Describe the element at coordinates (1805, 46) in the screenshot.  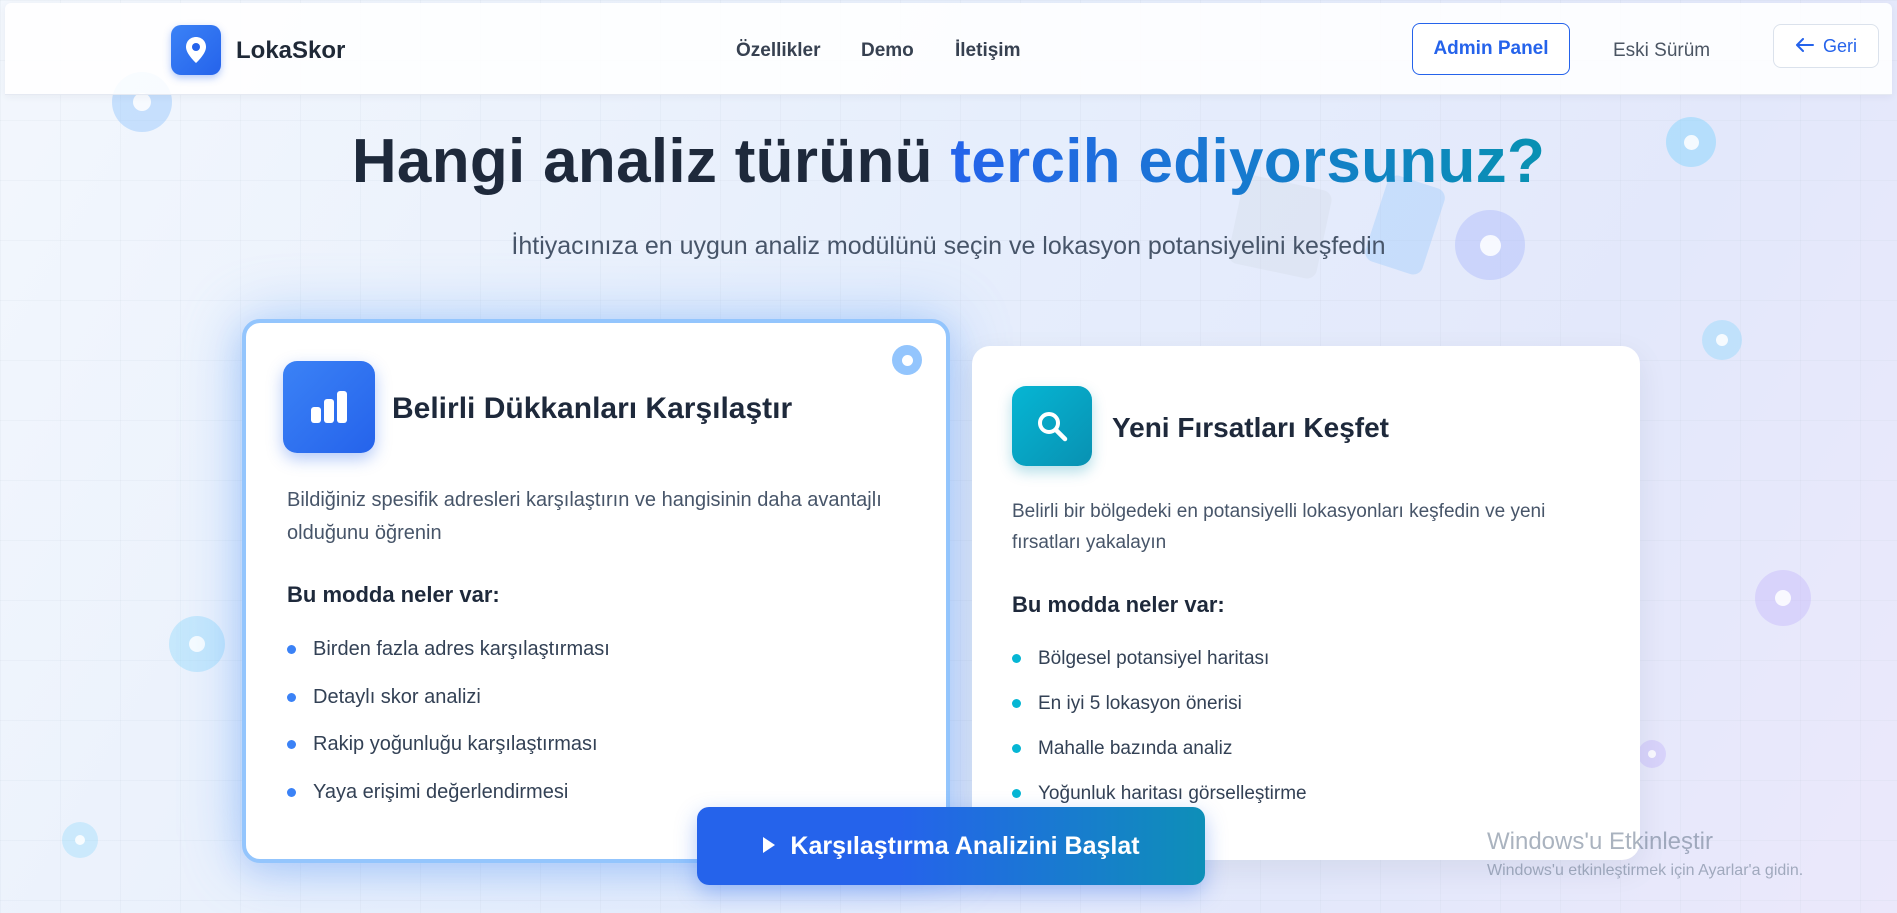
I see `arrow-left-icon` at that location.